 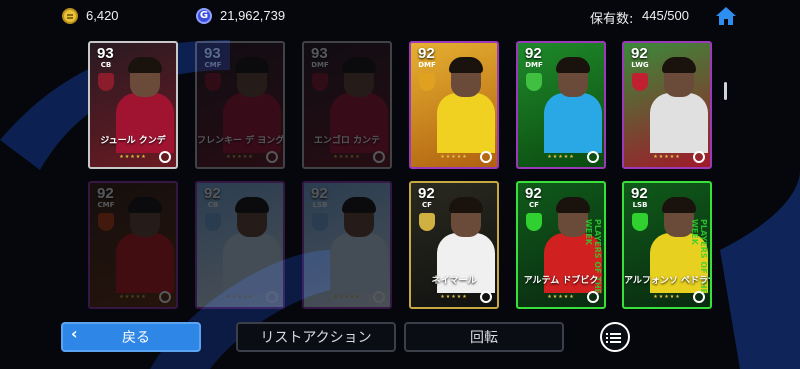 I want to click on back-button: ‹ 戻る, so click(x=131, y=337).